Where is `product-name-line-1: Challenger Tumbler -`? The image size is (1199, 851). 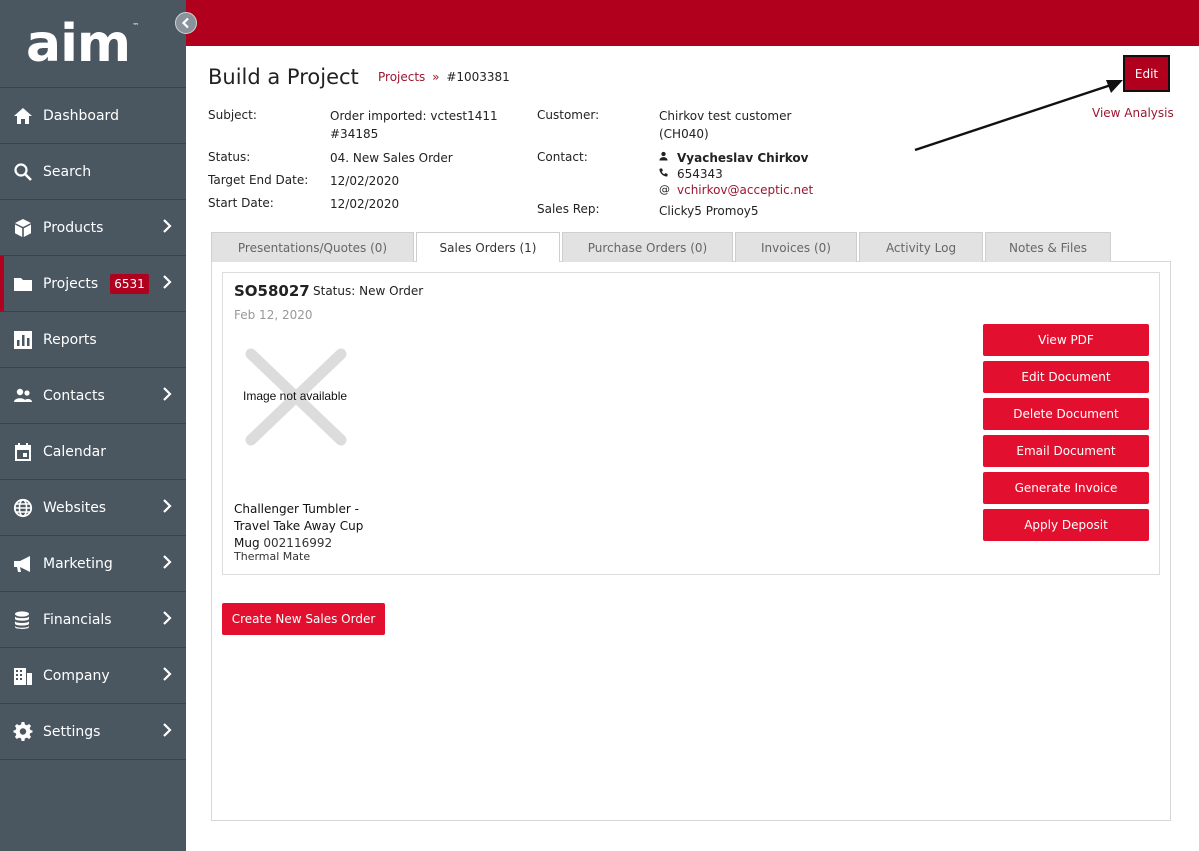 product-name-line-1: Challenger Tumbler - is located at coordinates (296, 509).